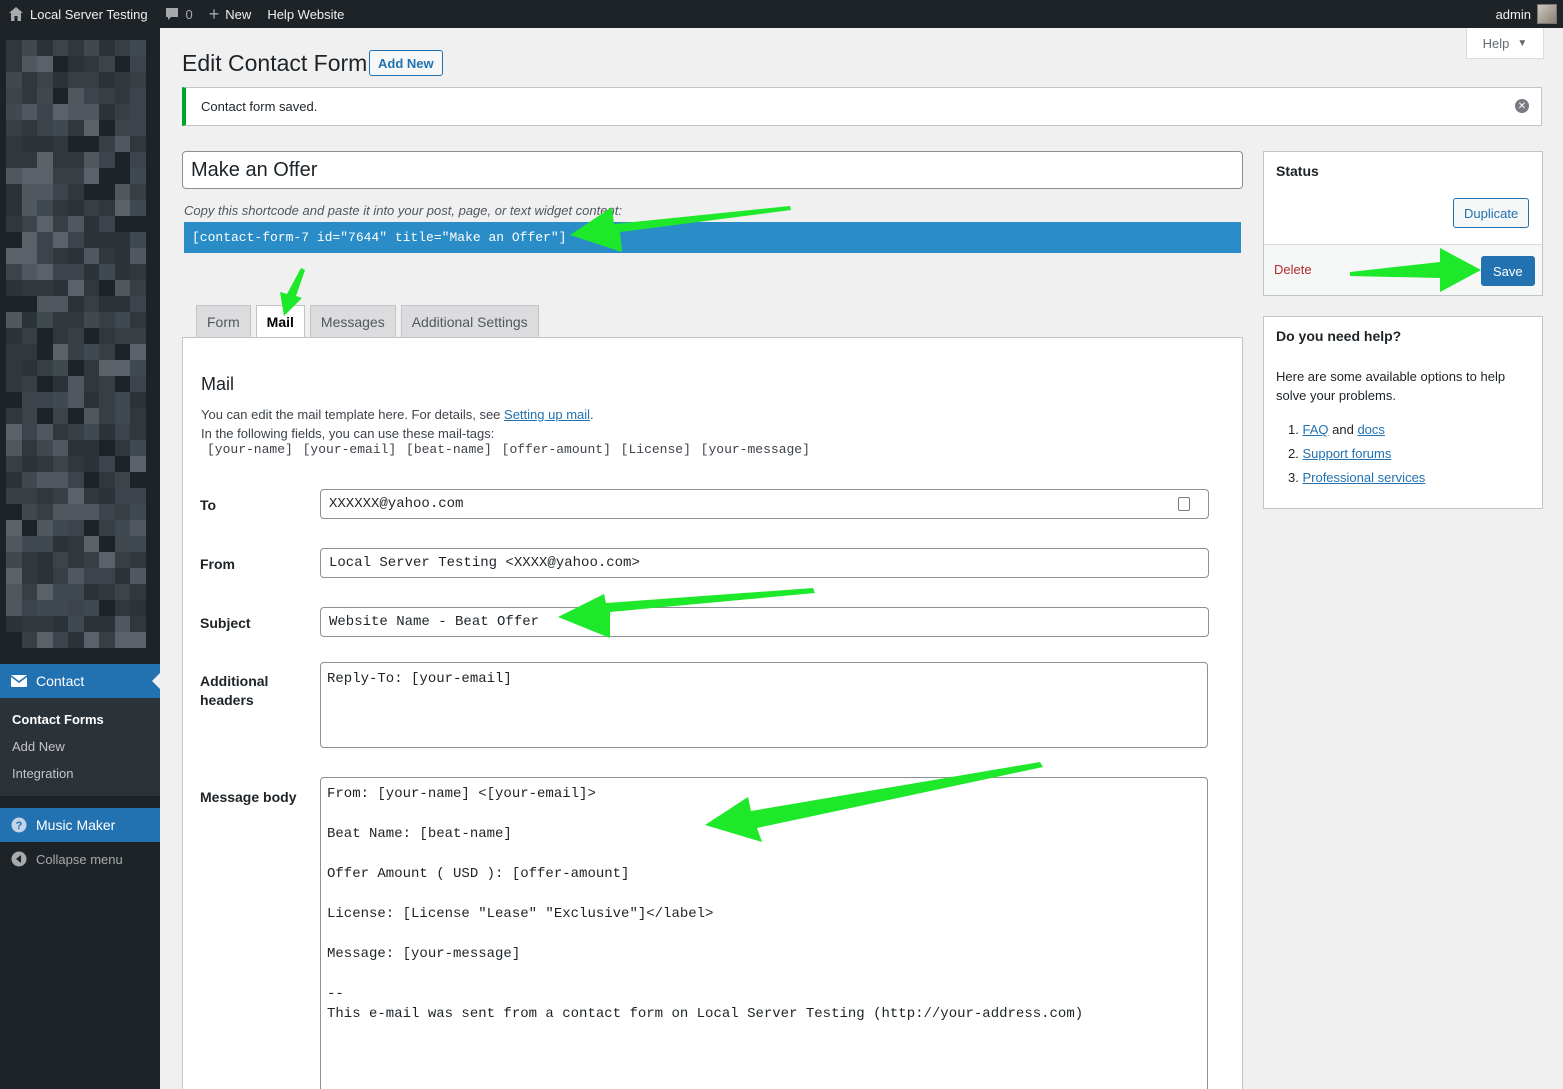 This screenshot has height=1089, width=1563. I want to click on new-content-link: + New, so click(230, 14).